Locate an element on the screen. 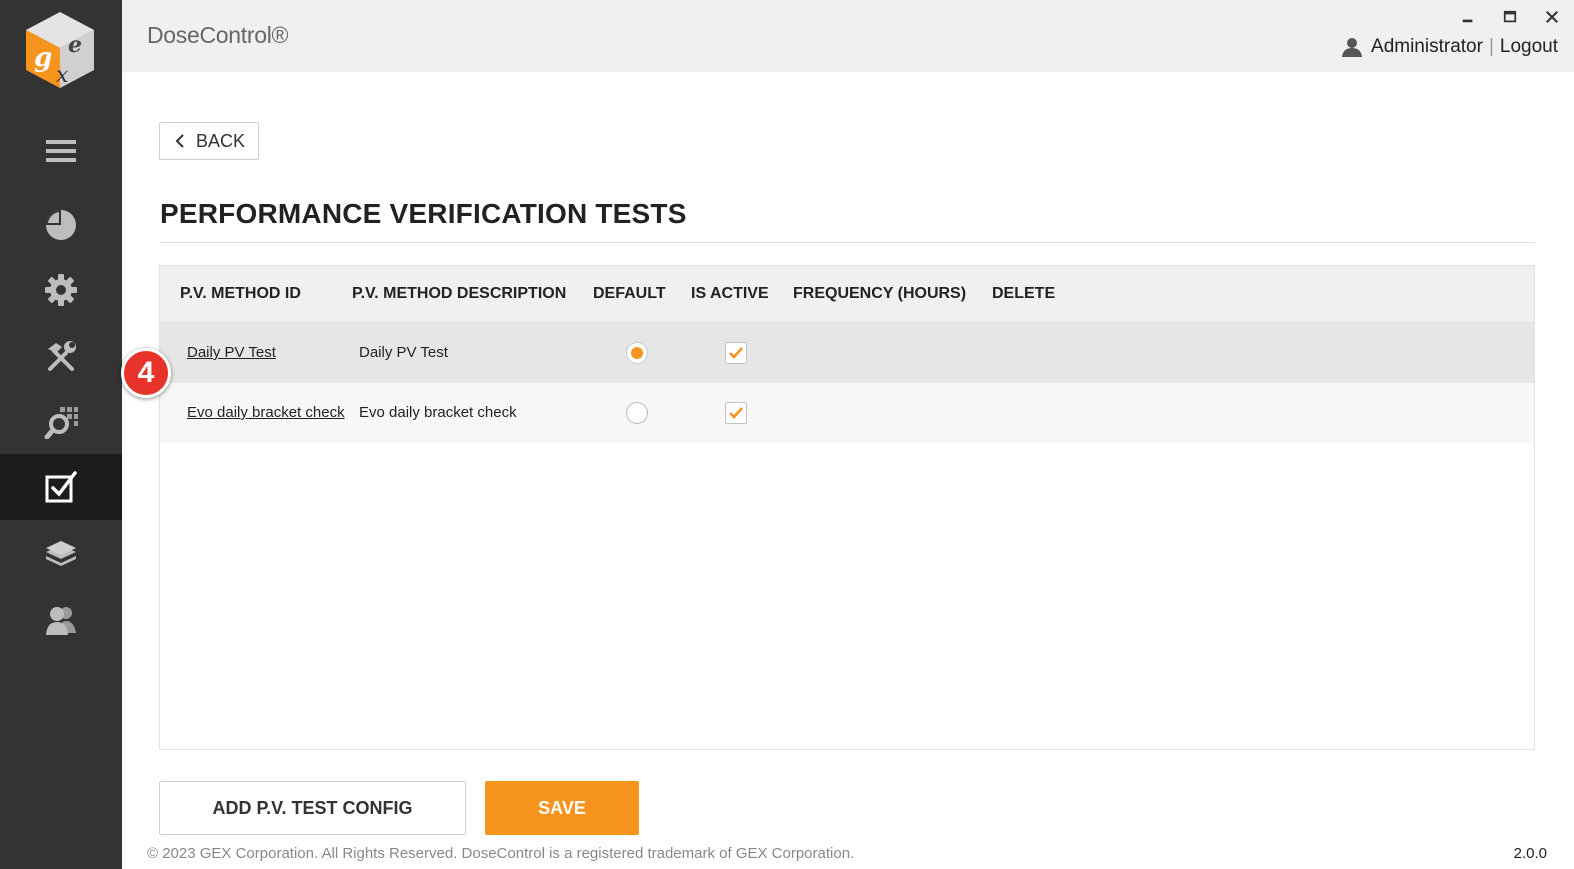  column-header-frequency: FREQUENCY (HOURS) is located at coordinates (880, 293).